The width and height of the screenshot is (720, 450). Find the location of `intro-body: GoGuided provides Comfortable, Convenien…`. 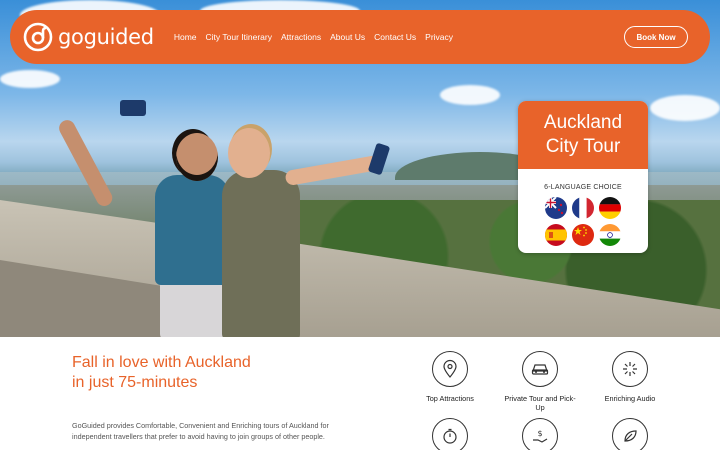

intro-body: GoGuided provides Comfortable, Convenien… is located at coordinates (200, 431).